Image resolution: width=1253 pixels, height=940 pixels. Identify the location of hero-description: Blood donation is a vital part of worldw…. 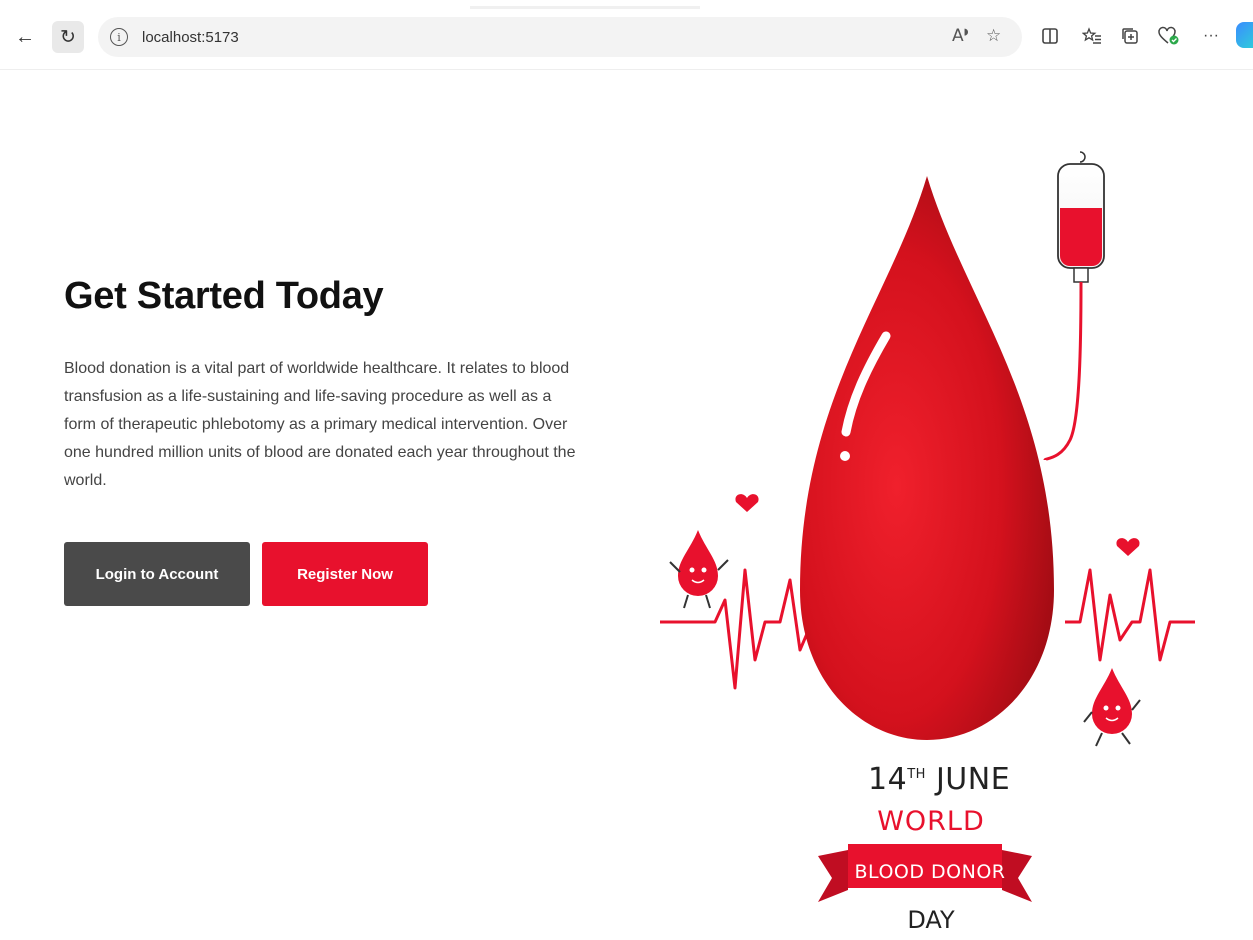
(320, 424).